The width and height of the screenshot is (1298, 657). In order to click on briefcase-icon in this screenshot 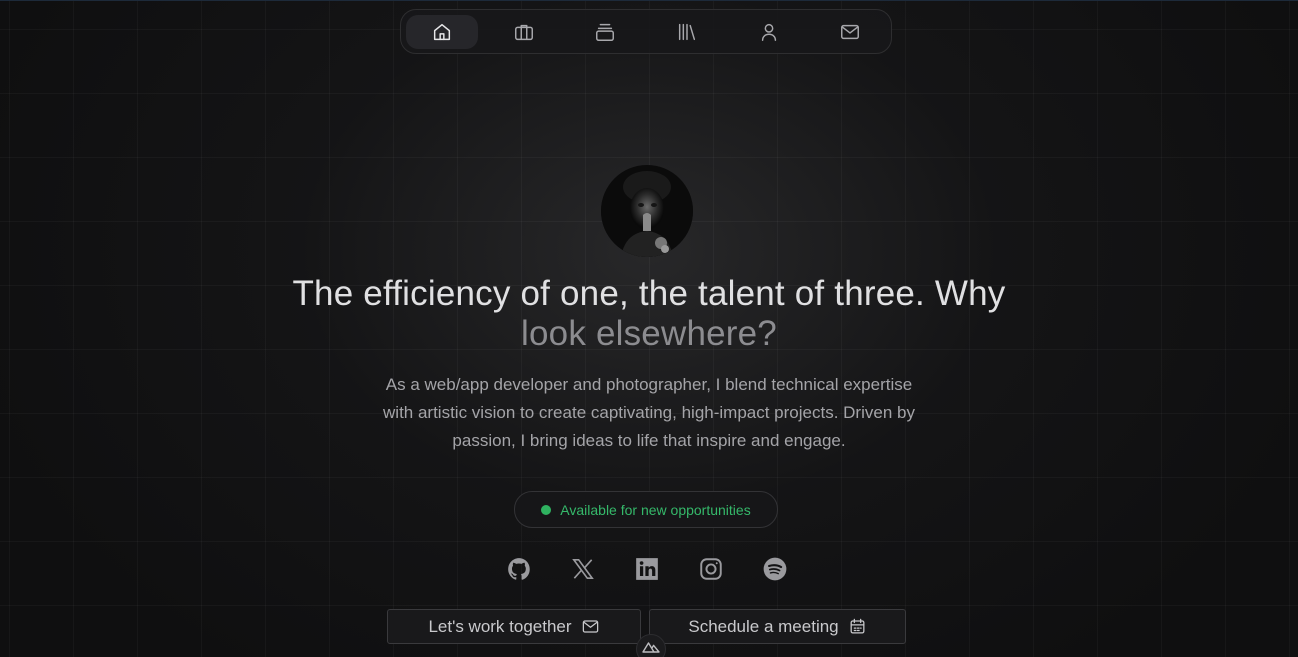, I will do `click(523, 32)`.